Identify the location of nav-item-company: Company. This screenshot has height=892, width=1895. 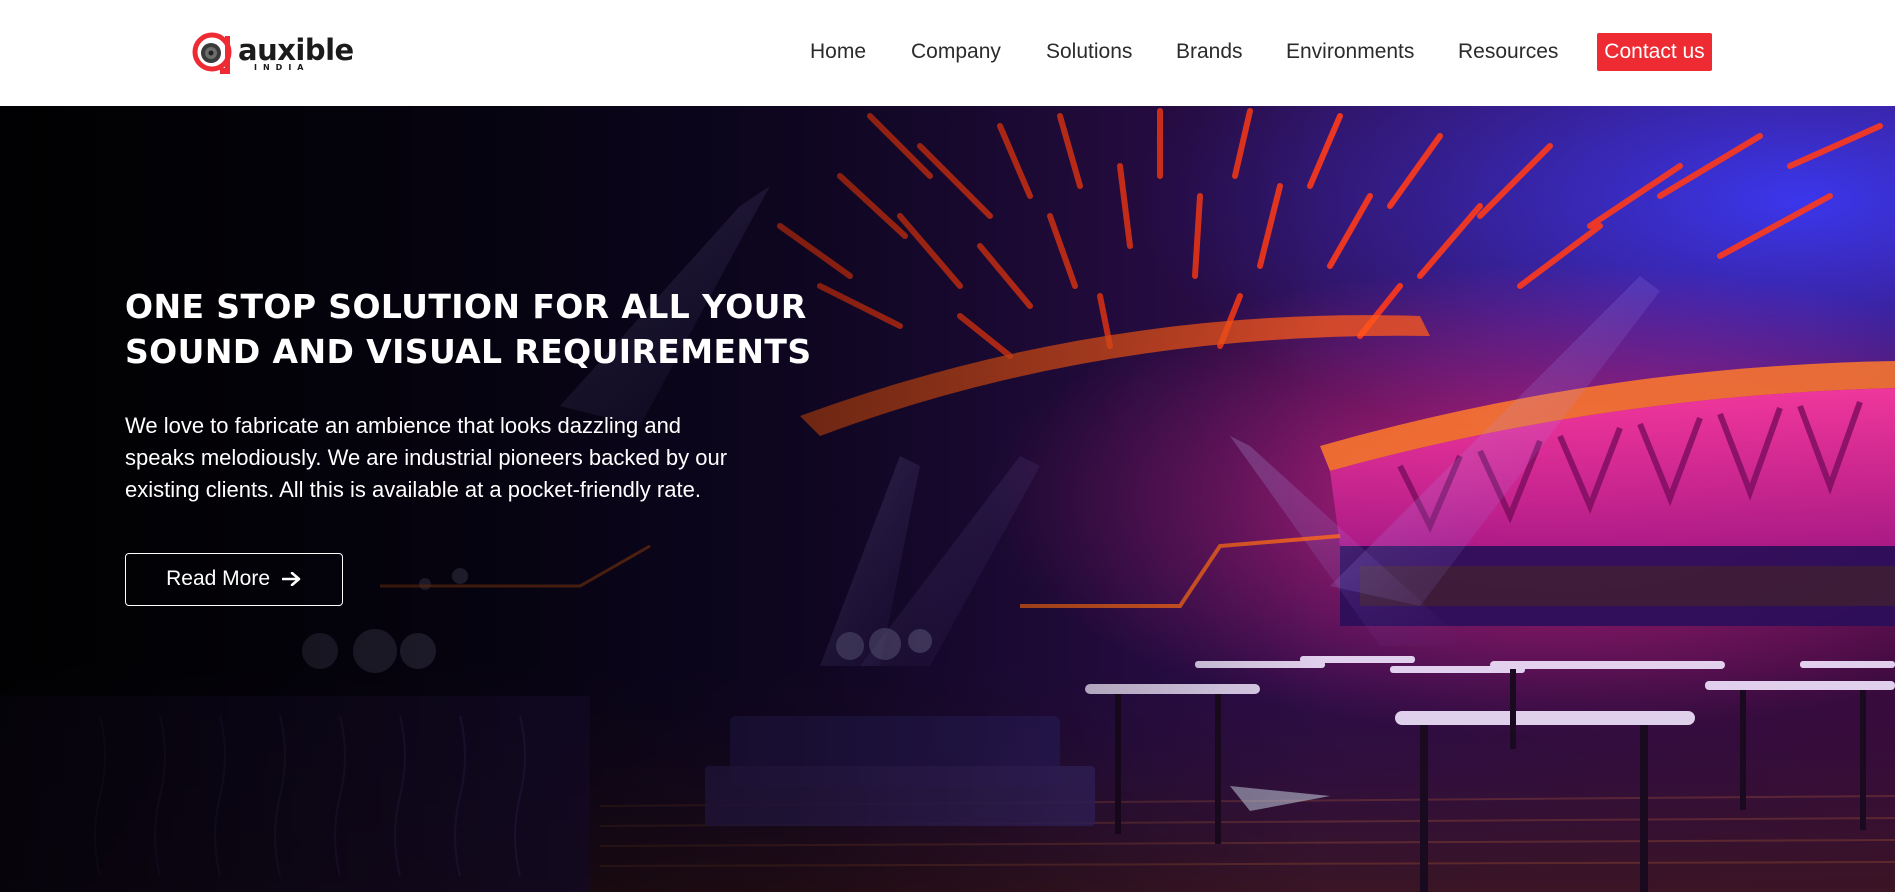
(956, 52).